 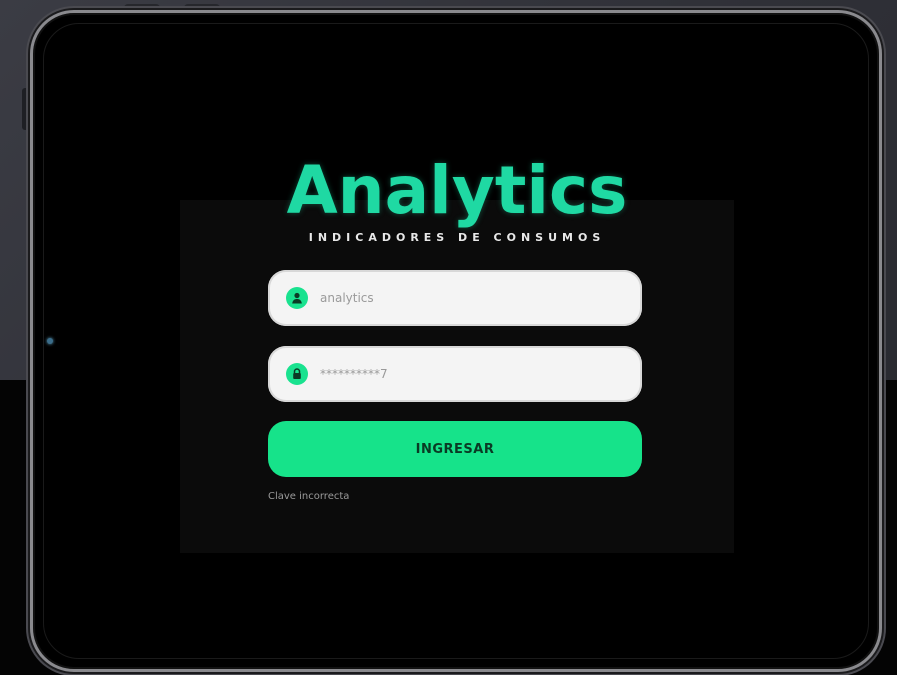 I want to click on tablet-camera, so click(x=50, y=341).